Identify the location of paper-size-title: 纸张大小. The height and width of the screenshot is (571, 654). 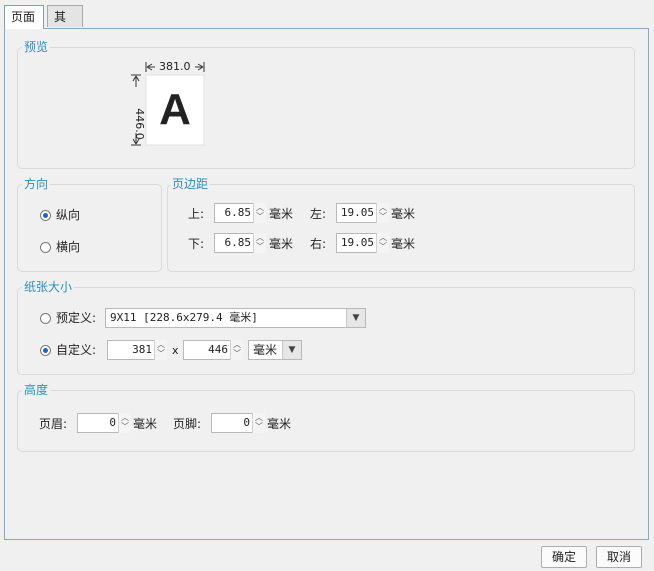
(48, 287).